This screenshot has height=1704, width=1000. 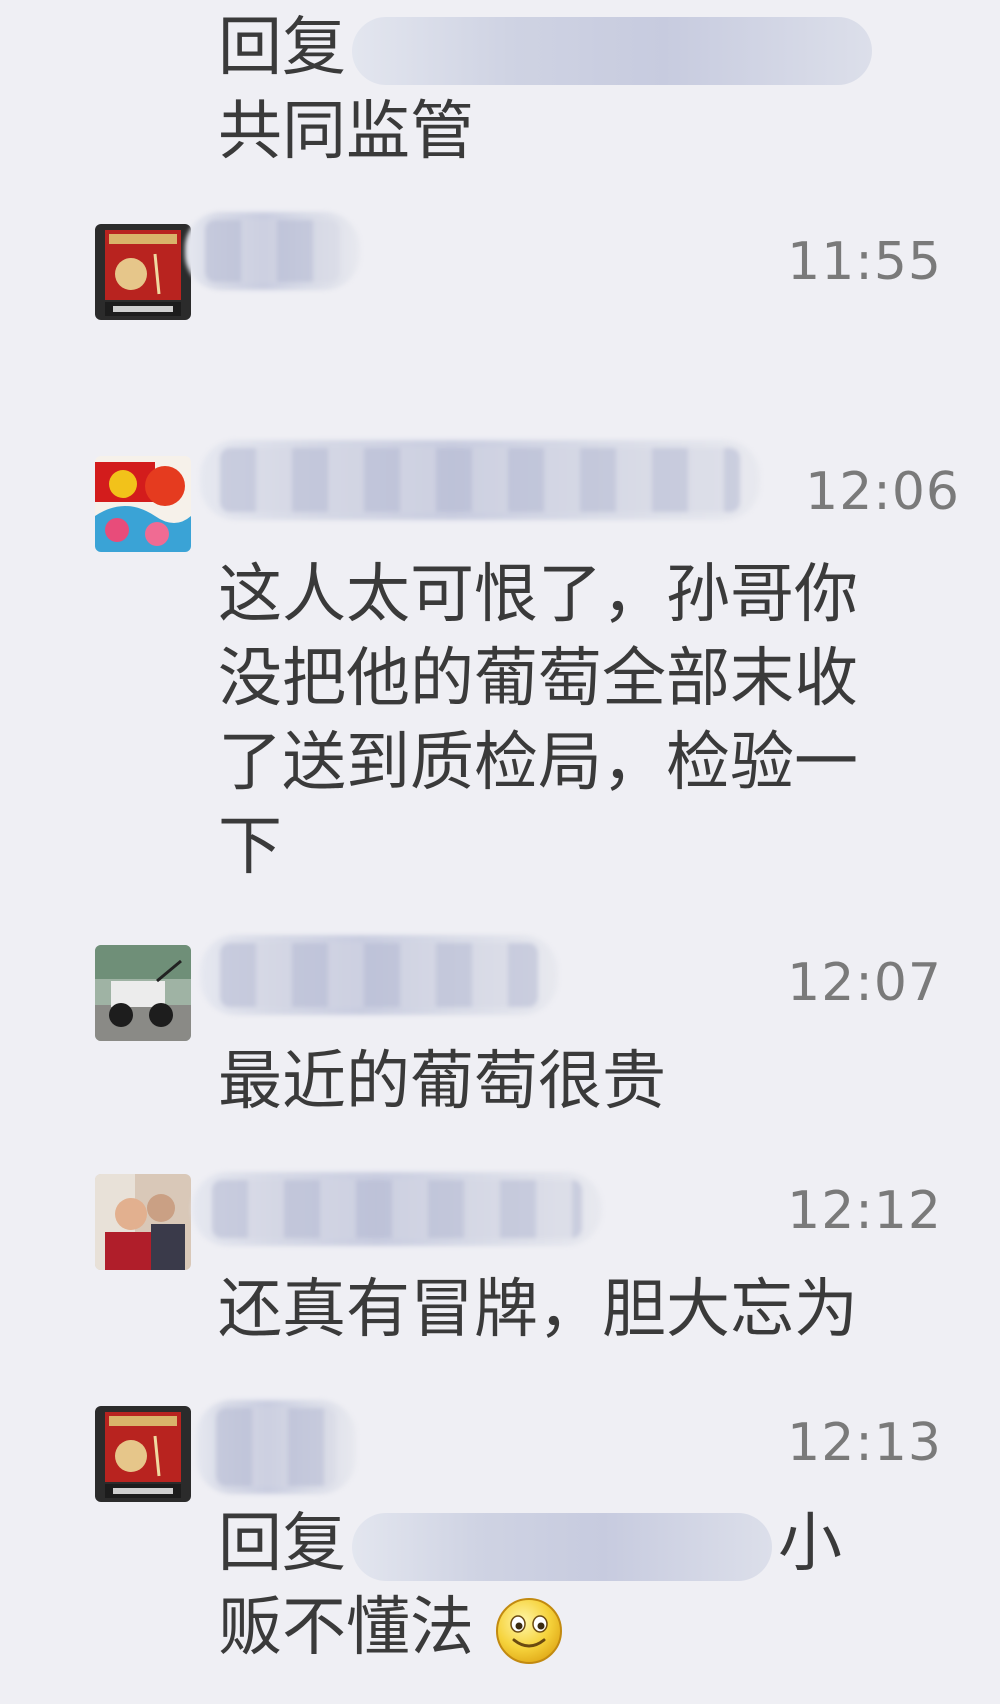 I want to click on message-line-text: 贩不懂法, so click(x=346, y=1628).